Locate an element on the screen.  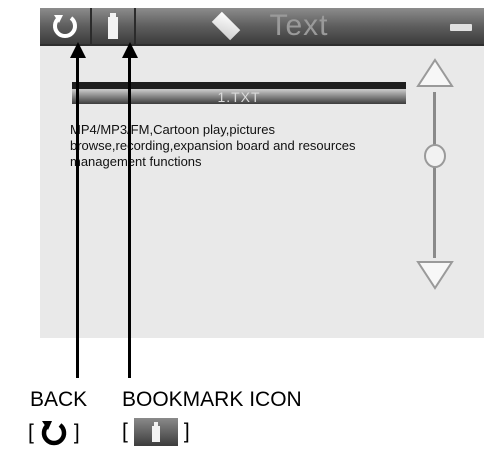
triangle-up-icon is located at coordinates (435, 72).